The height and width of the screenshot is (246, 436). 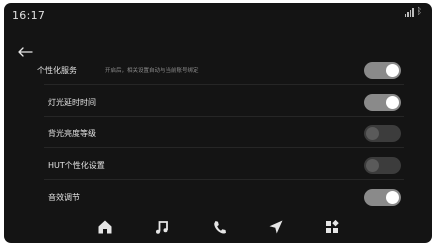 I want to click on bottom-dock, so click(x=218, y=227).